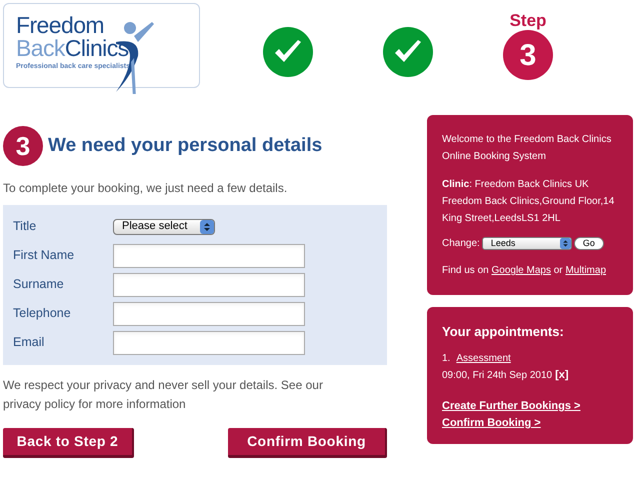 This screenshot has height=489, width=640. I want to click on find-us-text: Find us on Google Maps or Multimap, so click(525, 271).